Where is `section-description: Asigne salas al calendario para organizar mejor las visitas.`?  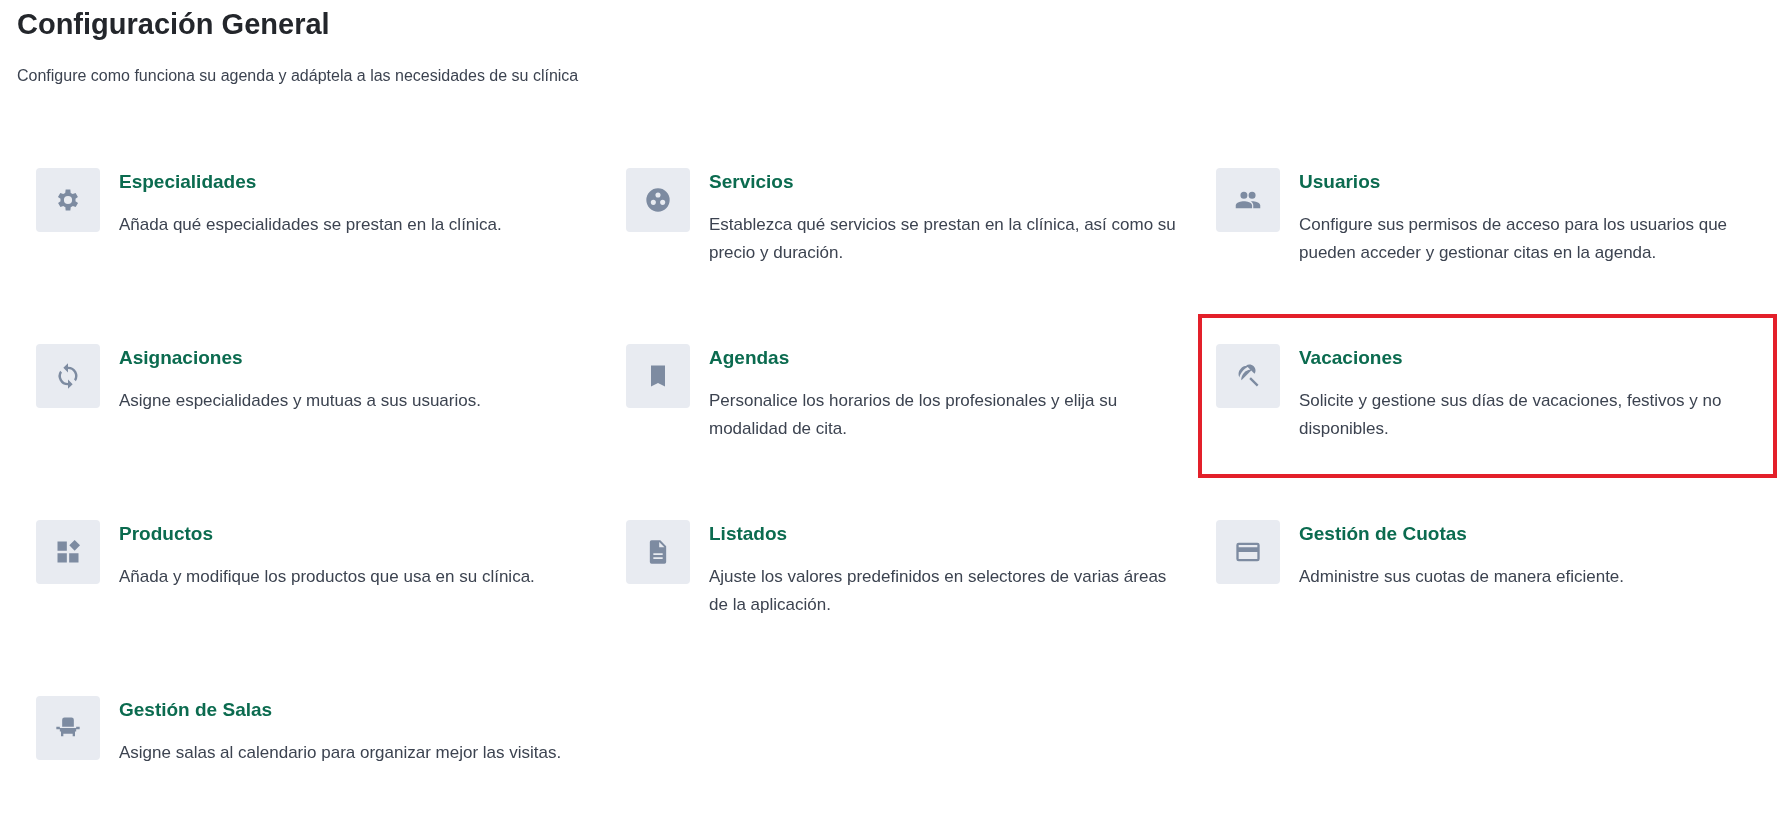 section-description: Asigne salas al calendario para organizar mejor las visitas. is located at coordinates (340, 753).